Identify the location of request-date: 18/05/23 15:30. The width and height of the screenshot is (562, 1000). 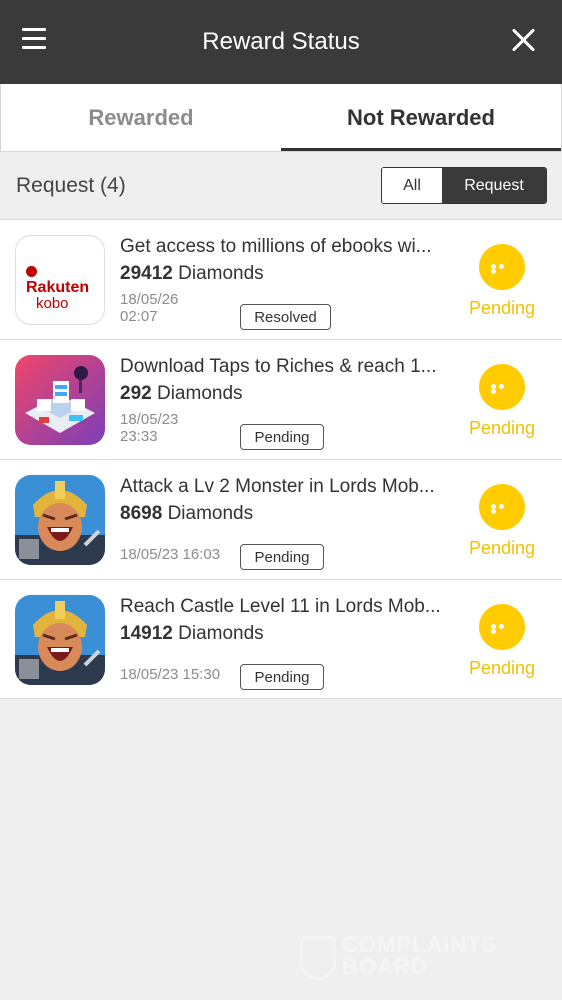
(170, 674).